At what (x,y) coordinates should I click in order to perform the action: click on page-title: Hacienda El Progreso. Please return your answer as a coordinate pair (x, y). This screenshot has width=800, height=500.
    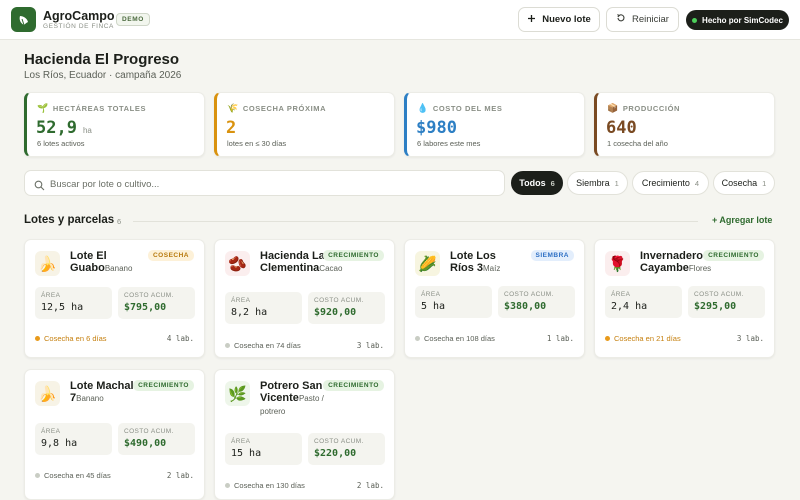
    Looking at the image, I should click on (102, 59).